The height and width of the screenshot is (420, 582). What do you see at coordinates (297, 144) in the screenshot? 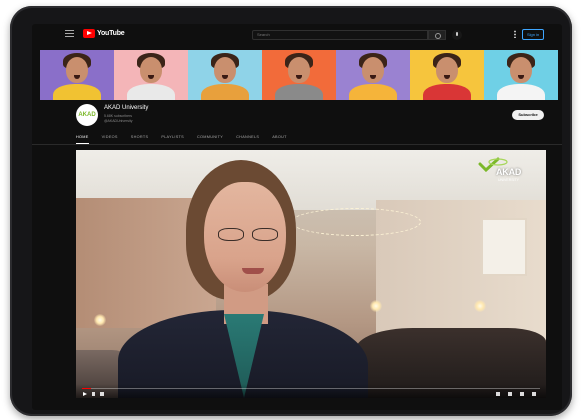
I see `tabs-divider` at bounding box center [297, 144].